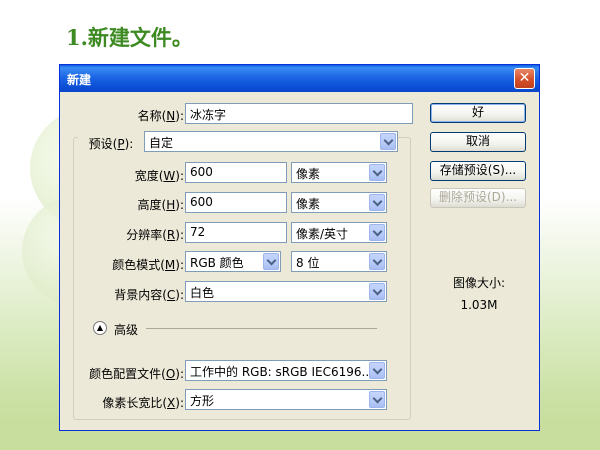 The width and height of the screenshot is (600, 450). I want to click on color-mode-select: RGB 颜色, so click(233, 261).